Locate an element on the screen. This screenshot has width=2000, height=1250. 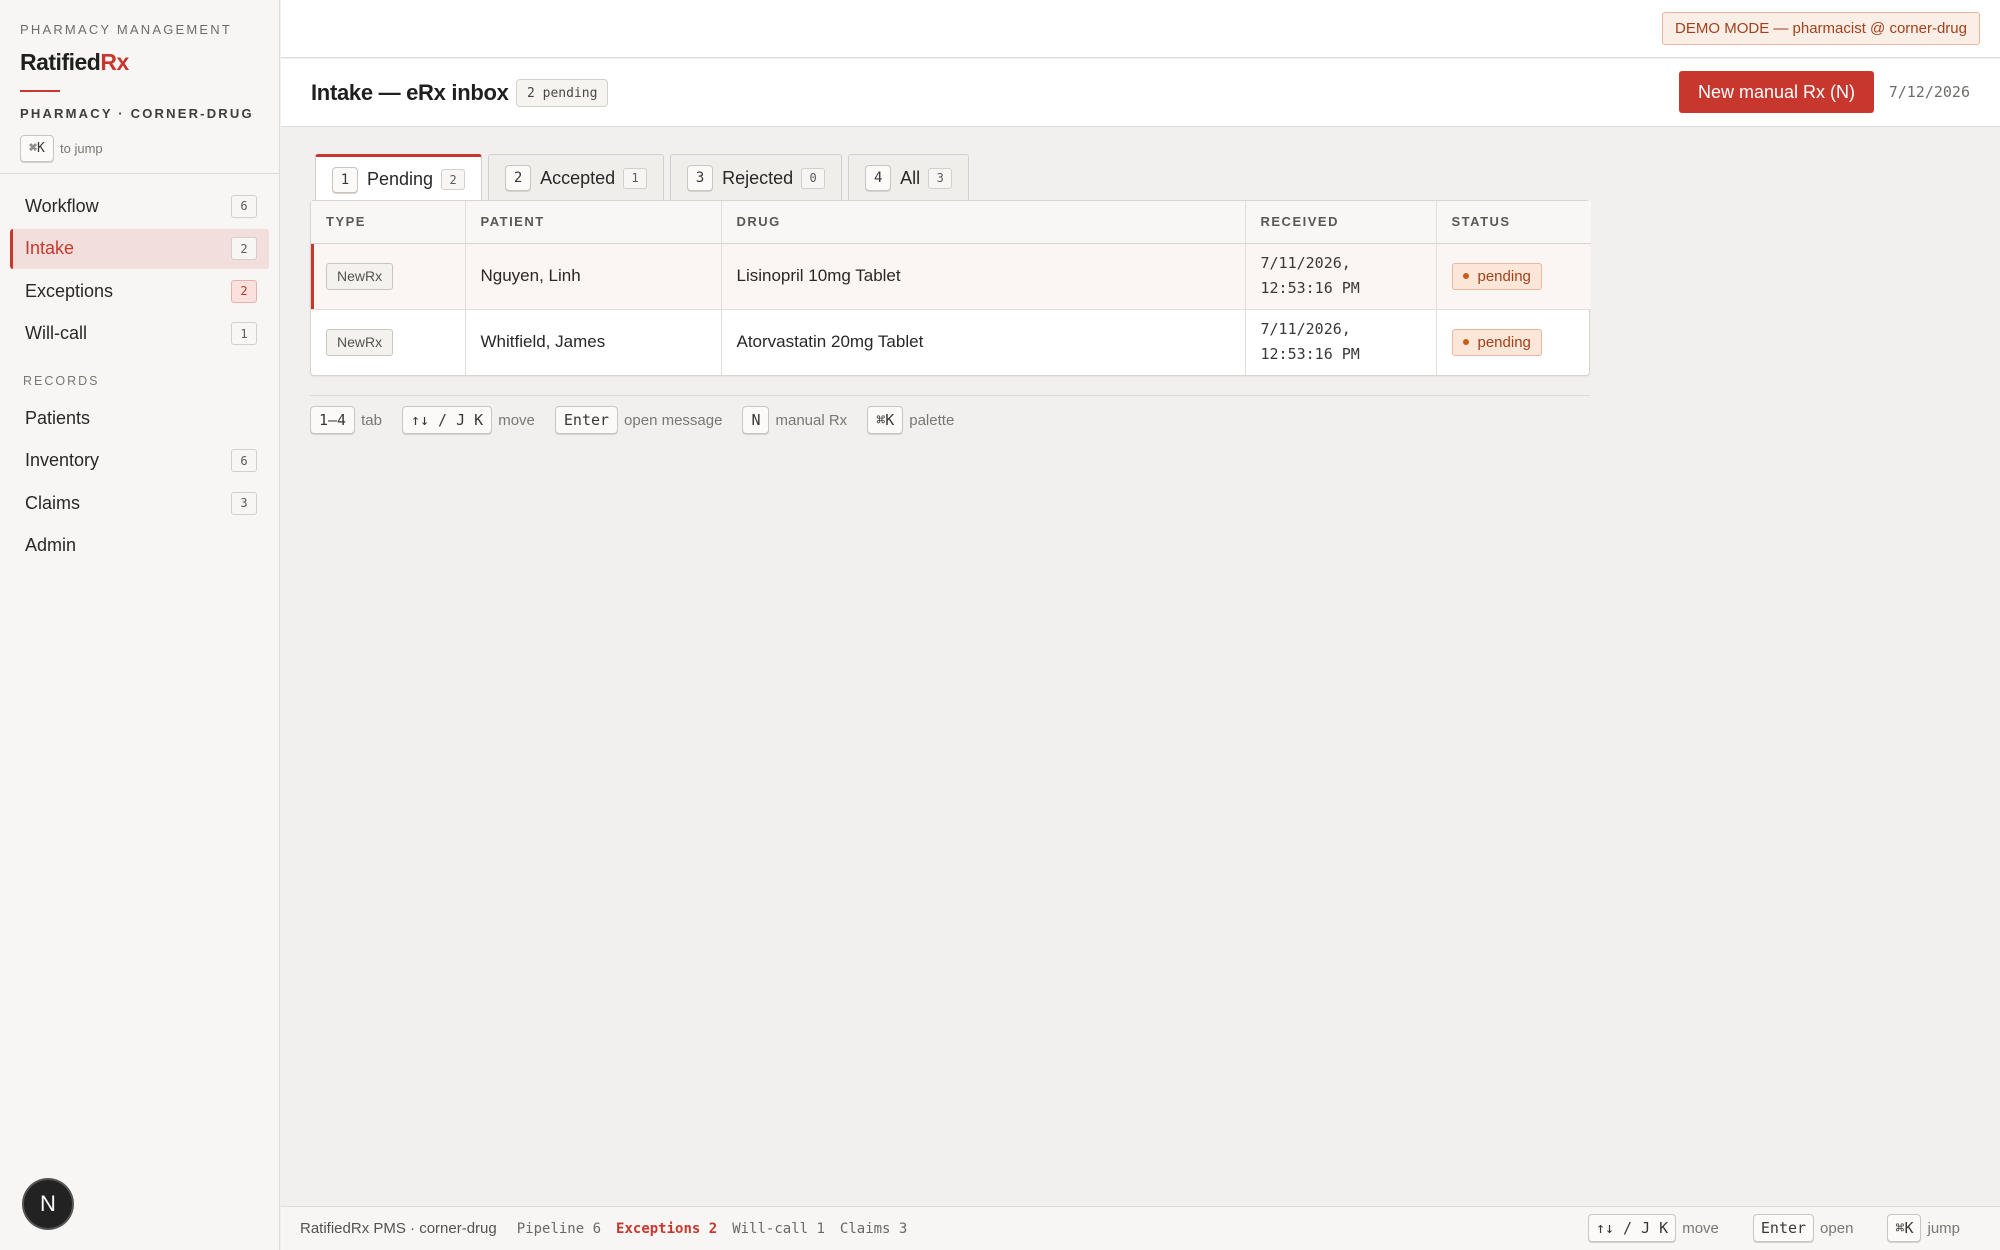
brand-logo: RatifiedRx is located at coordinates (139, 62).